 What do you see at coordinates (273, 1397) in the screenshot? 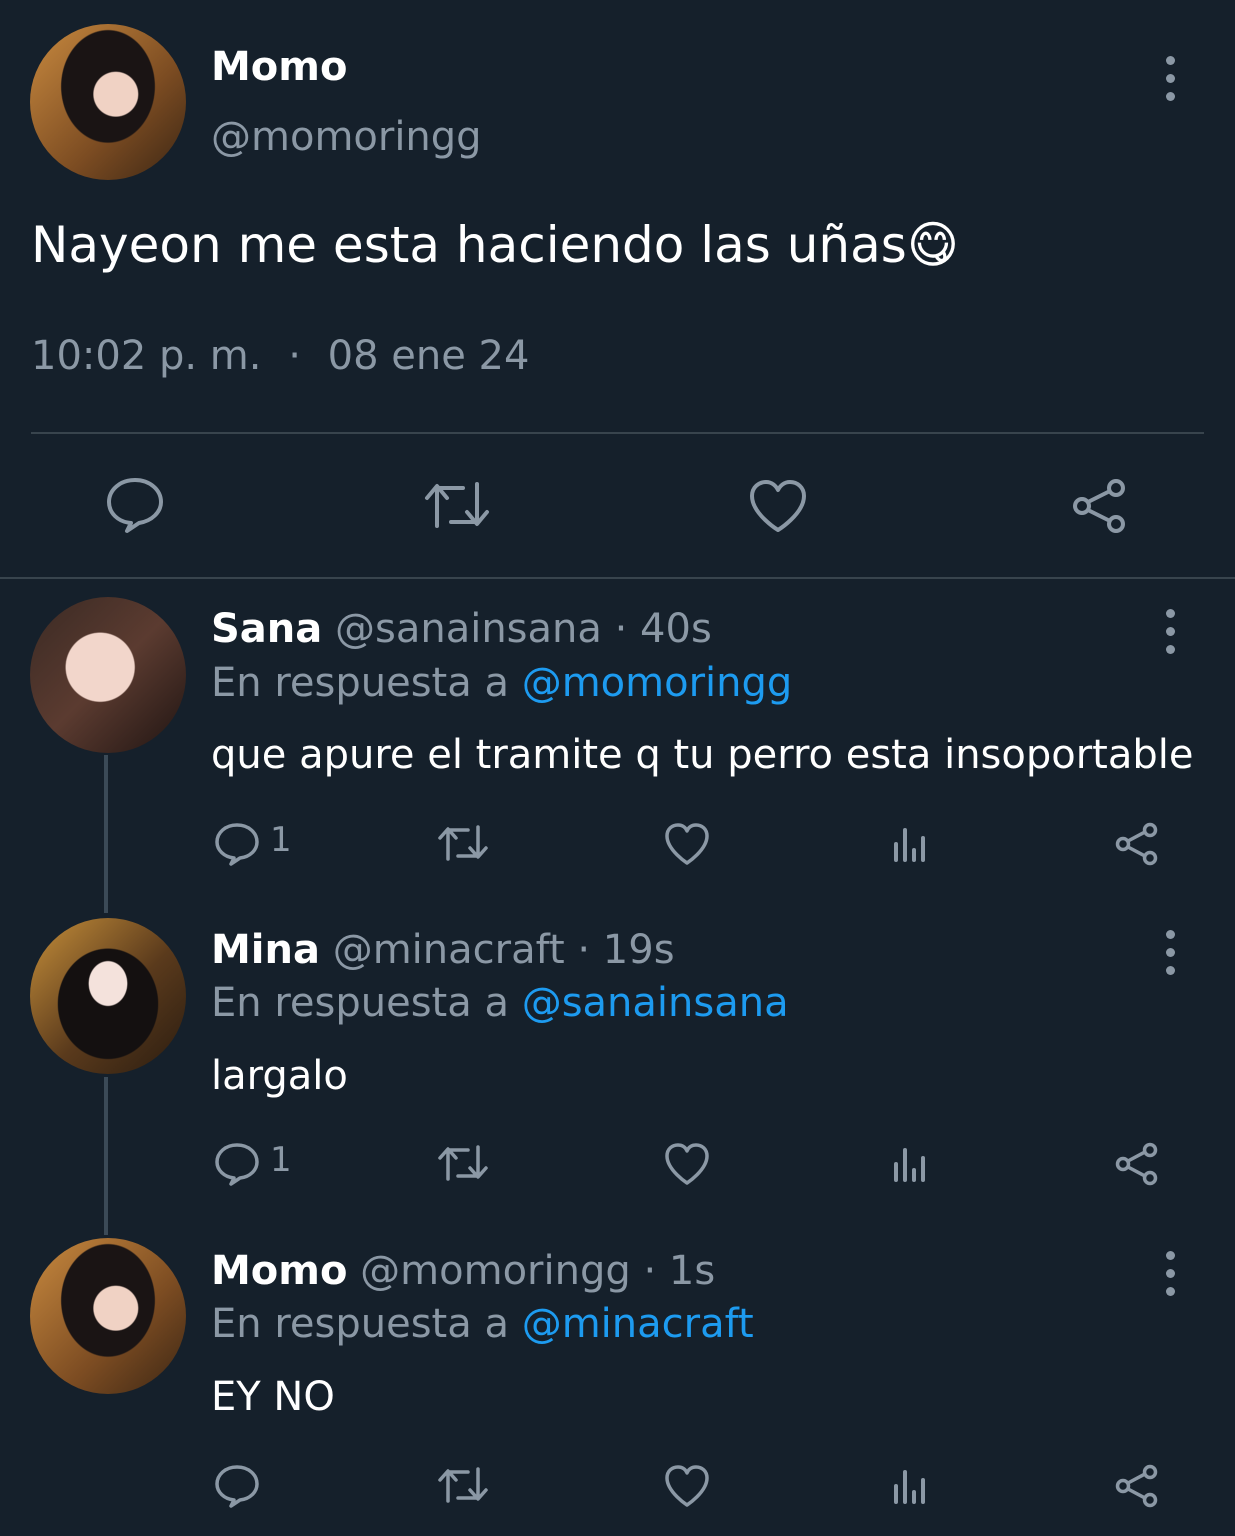
I see `reply-text: EY NO` at bounding box center [273, 1397].